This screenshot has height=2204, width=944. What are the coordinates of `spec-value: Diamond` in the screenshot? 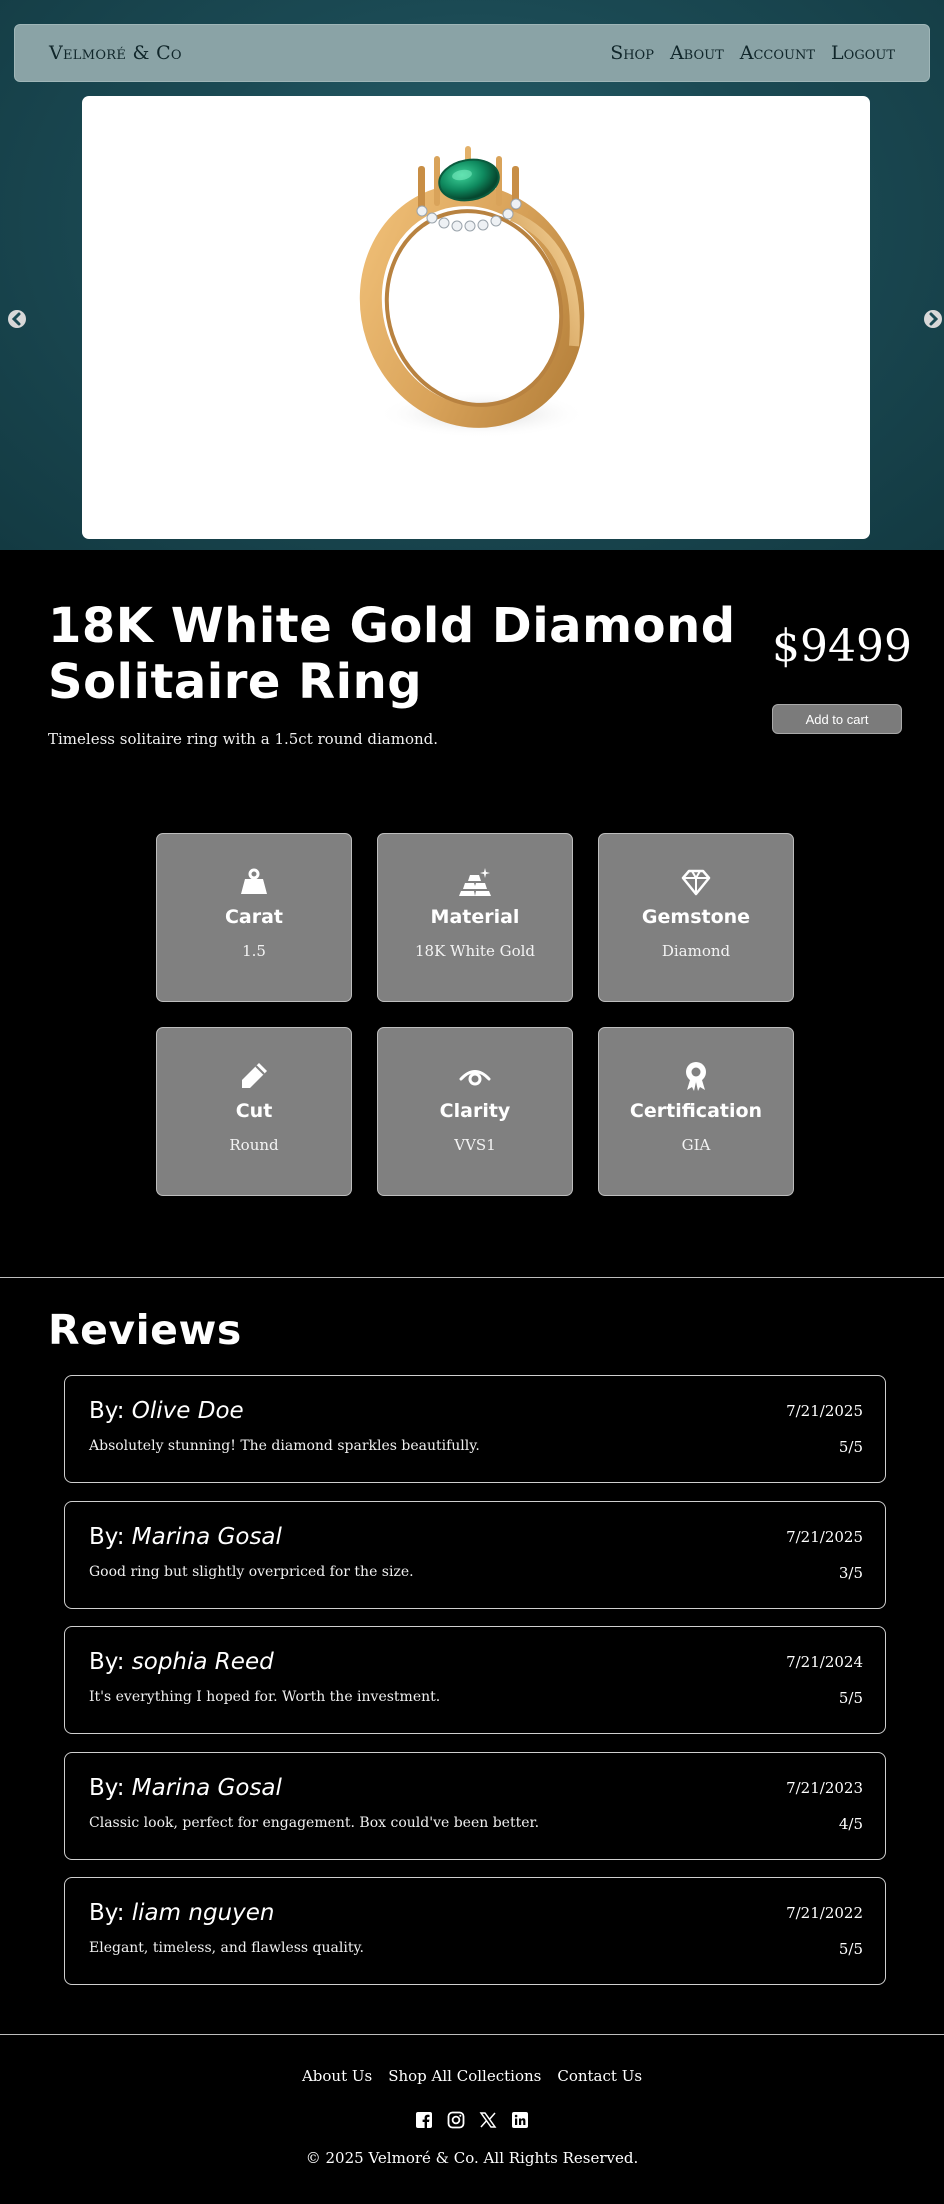 It's located at (696, 951).